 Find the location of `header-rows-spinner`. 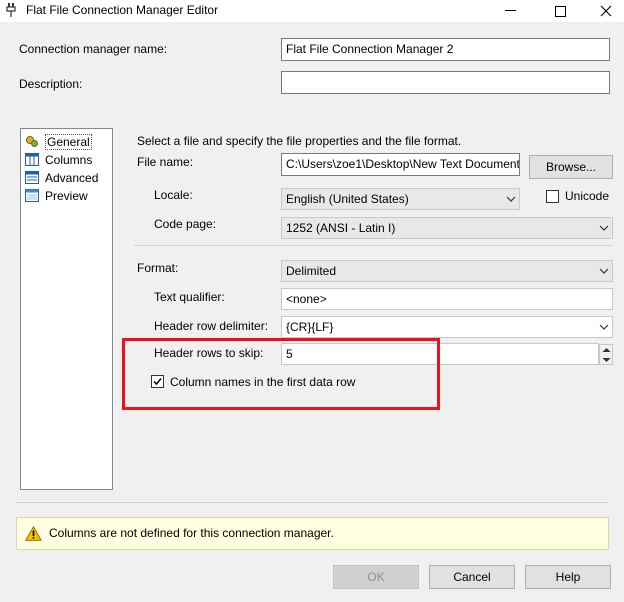

header-rows-spinner is located at coordinates (606, 354).